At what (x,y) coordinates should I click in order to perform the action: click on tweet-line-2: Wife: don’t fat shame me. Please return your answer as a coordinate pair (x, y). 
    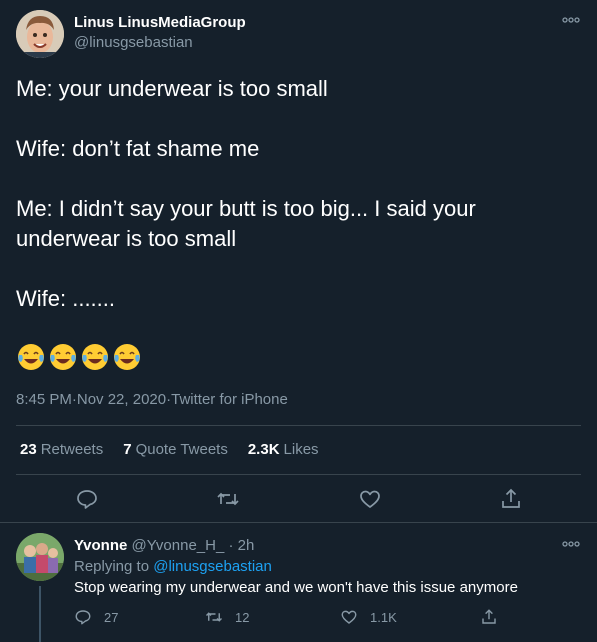
    Looking at the image, I should click on (138, 148).